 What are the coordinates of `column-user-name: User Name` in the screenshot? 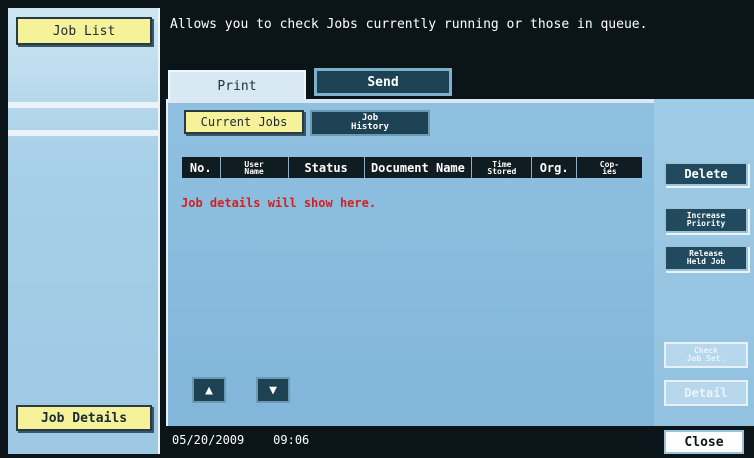 It's located at (255, 167).